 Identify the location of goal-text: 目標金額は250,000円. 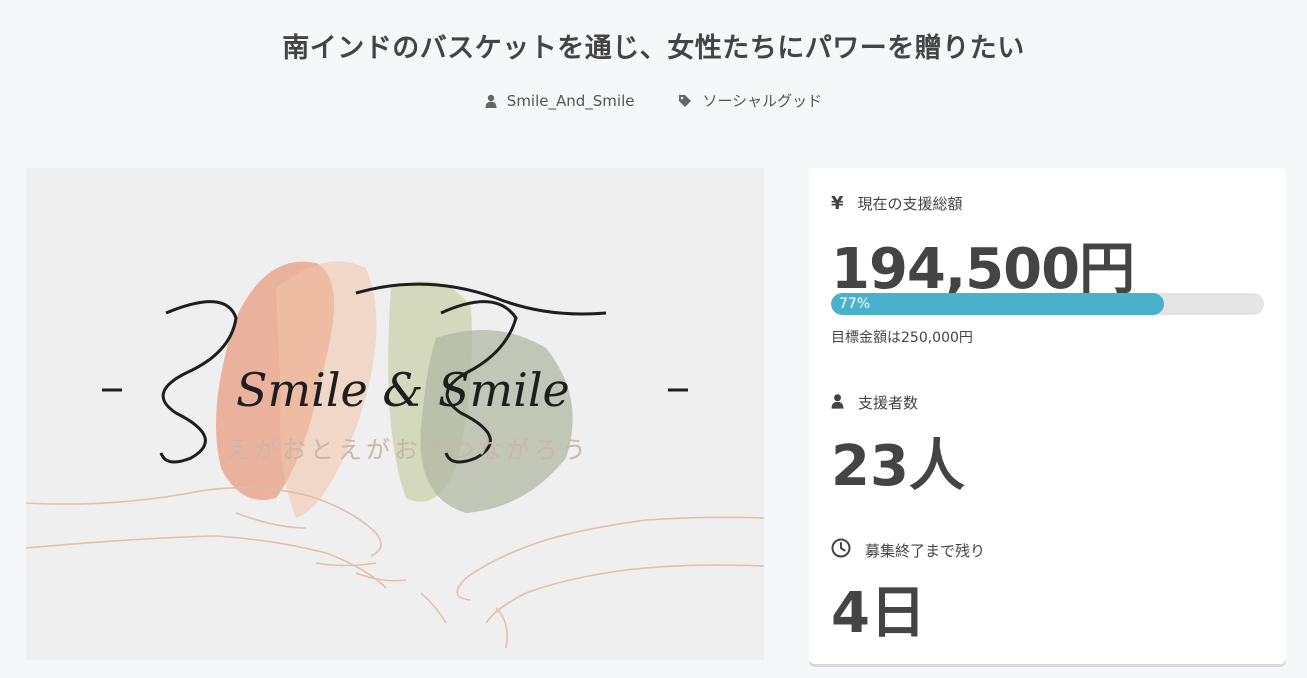
(902, 338).